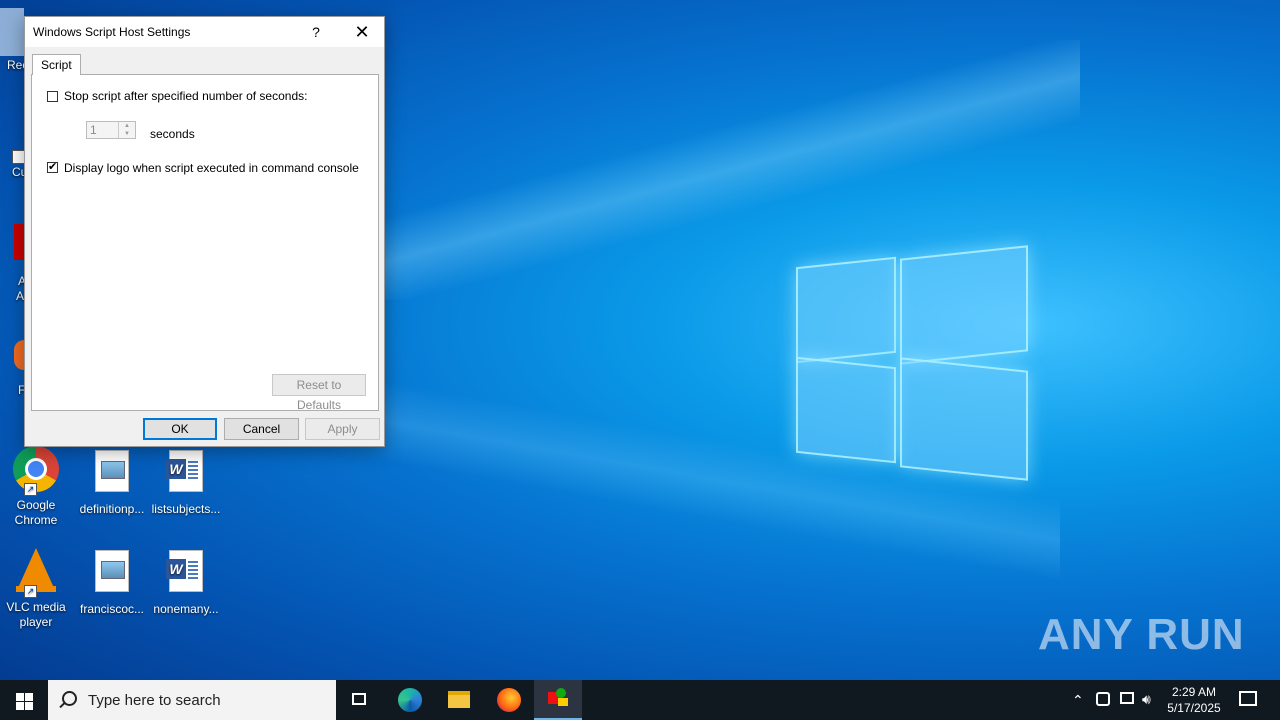  Describe the element at coordinates (154, 700) in the screenshot. I see `search-placeholder: Type here to search` at that location.